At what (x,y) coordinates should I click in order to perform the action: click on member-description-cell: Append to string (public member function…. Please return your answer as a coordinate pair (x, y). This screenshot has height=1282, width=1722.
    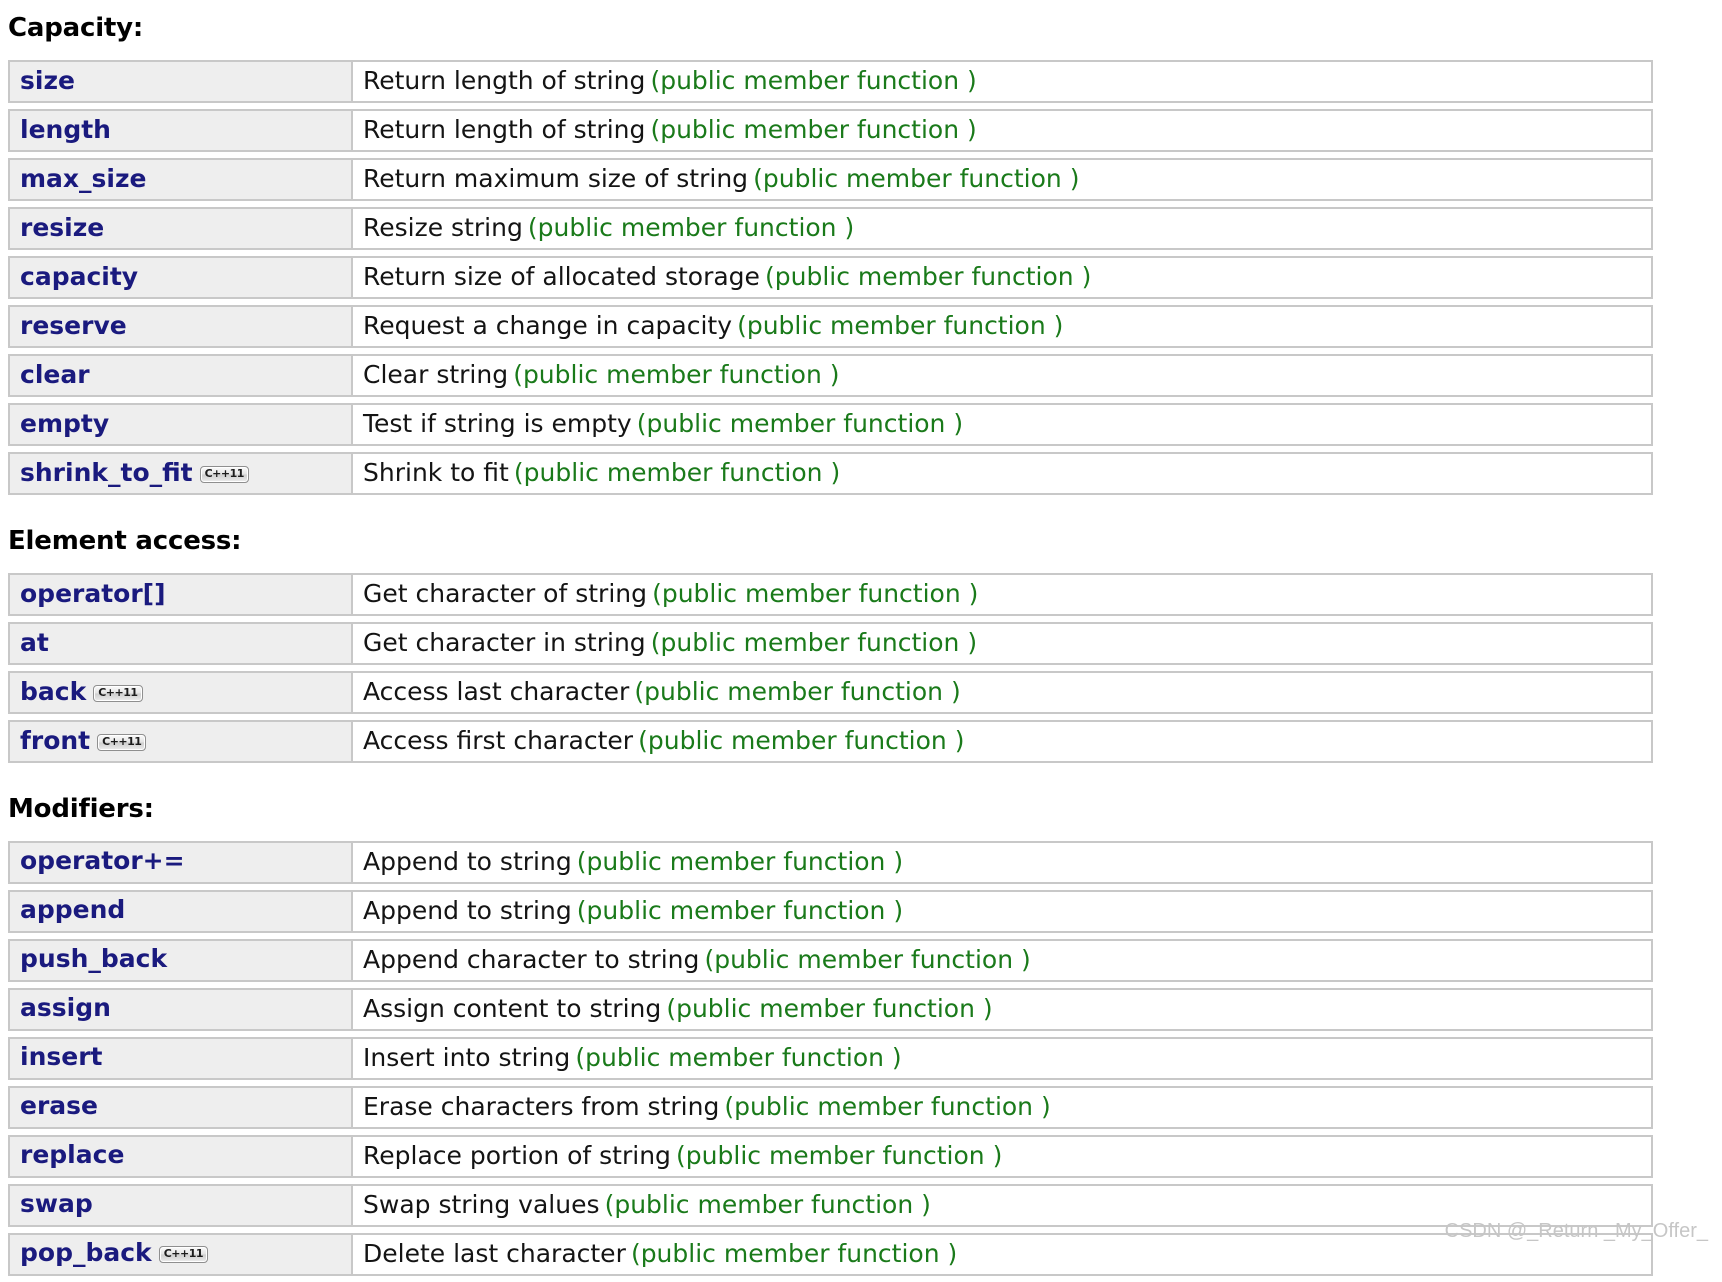
    Looking at the image, I should click on (1003, 911).